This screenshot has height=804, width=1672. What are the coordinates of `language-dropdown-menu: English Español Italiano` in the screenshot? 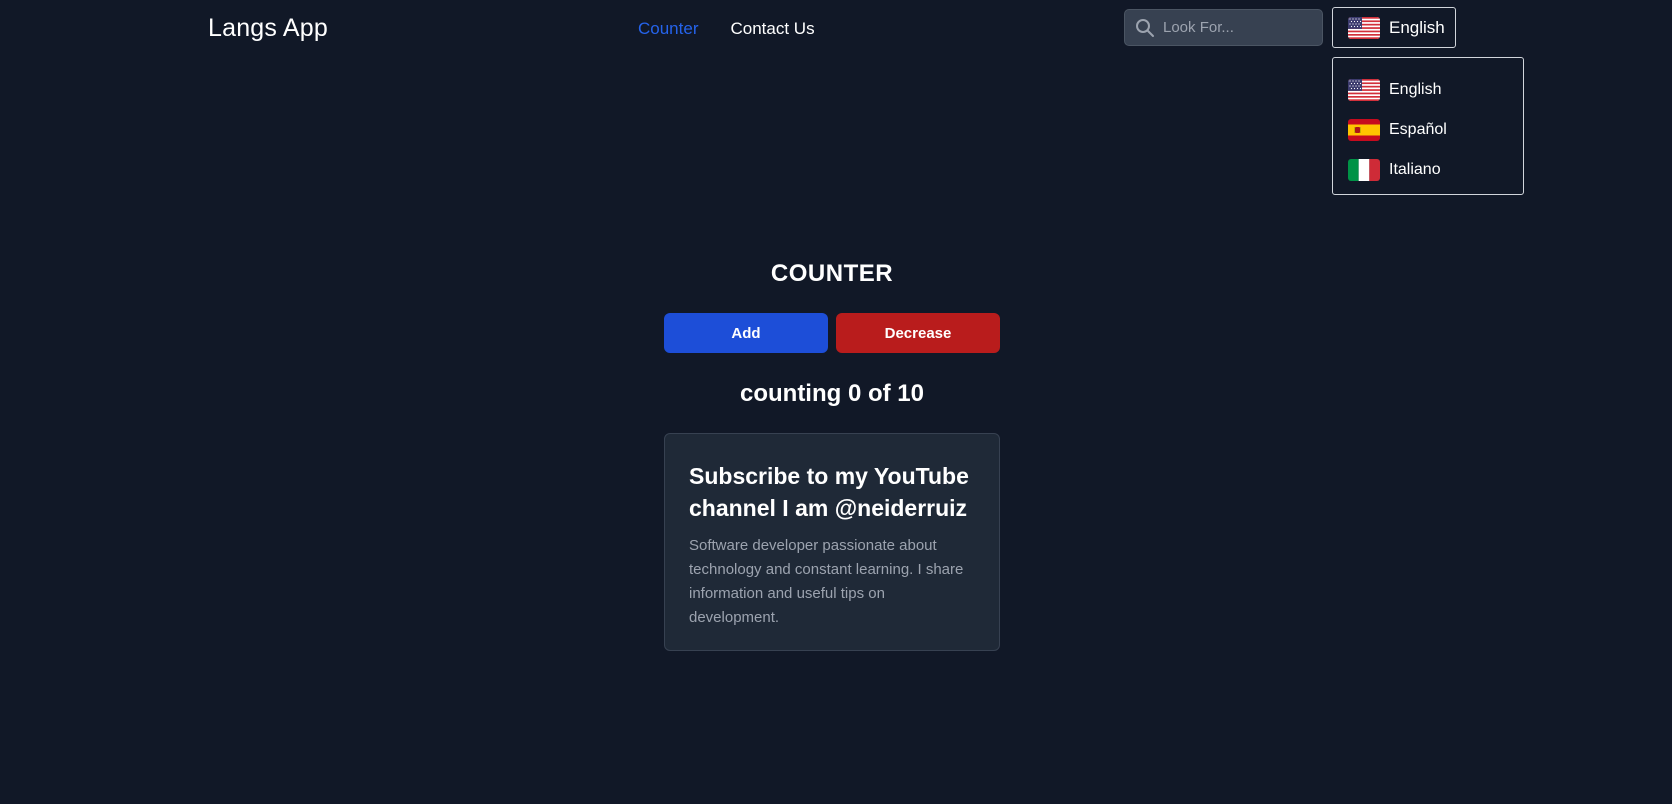 It's located at (1428, 126).